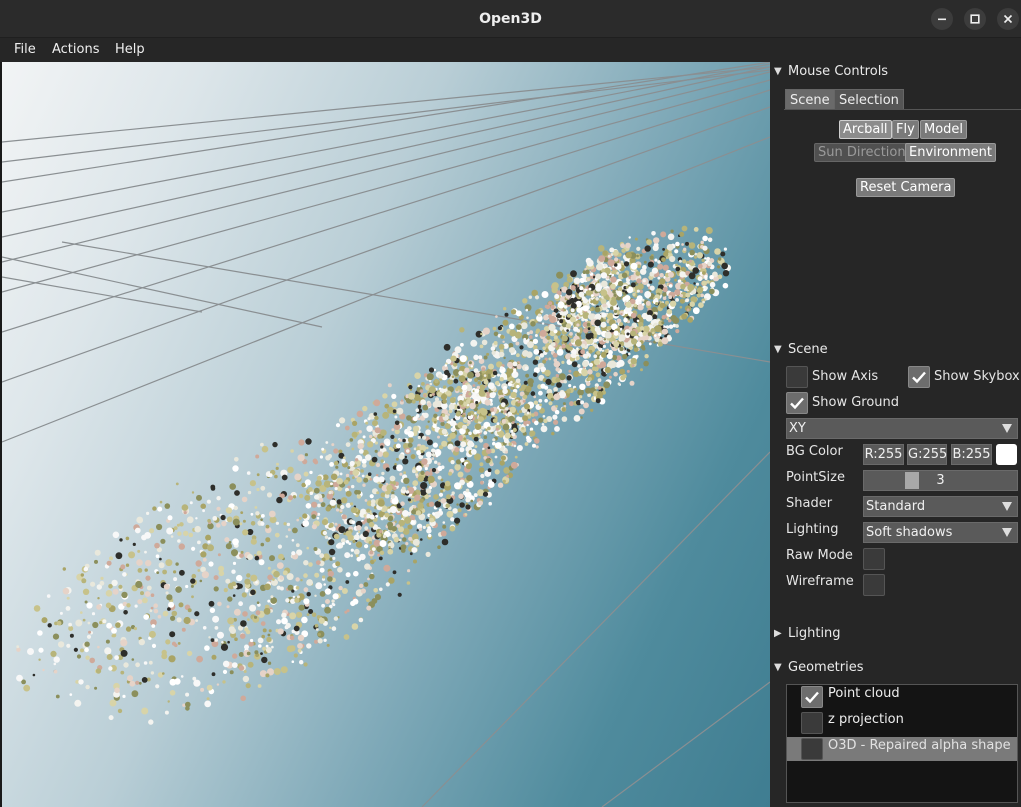 The image size is (1021, 807). What do you see at coordinates (801, 349) in the screenshot?
I see `scene-header: ▼ Scene` at bounding box center [801, 349].